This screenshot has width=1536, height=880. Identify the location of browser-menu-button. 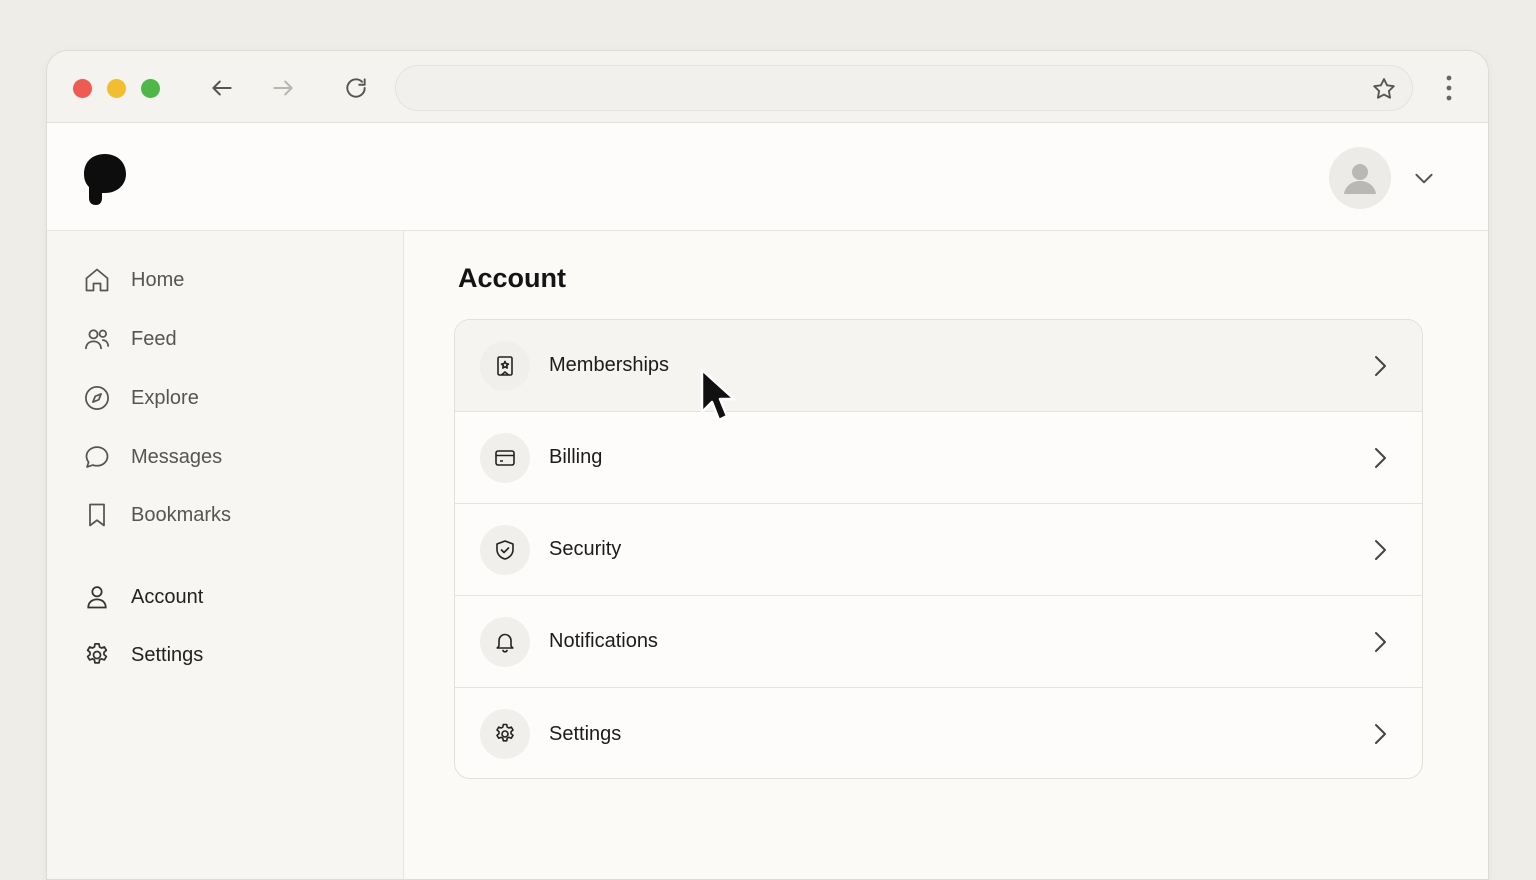
(1449, 88).